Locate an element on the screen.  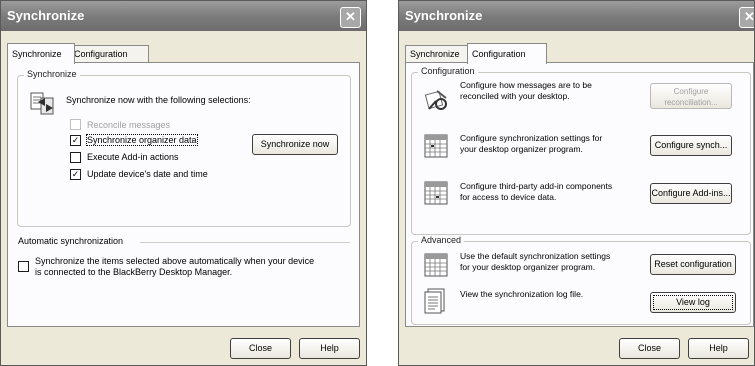
config-reconcile-text-line2: reconciled with your desktop. is located at coordinates (515, 96).